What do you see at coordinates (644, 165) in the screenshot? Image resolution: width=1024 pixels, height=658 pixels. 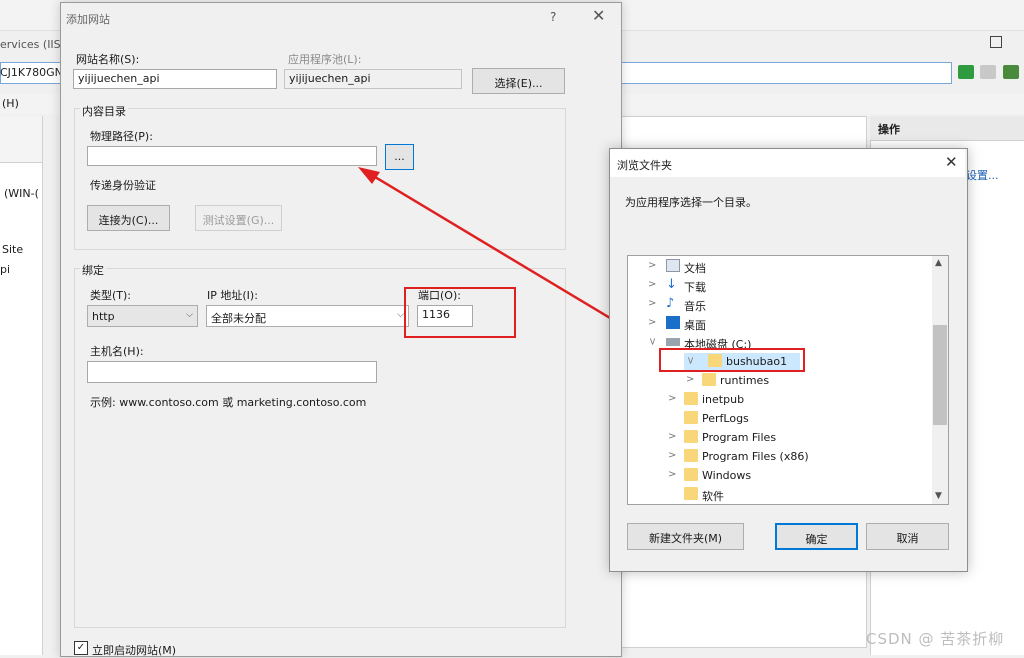 I see `browse-dialog-title: 浏览文件夹` at bounding box center [644, 165].